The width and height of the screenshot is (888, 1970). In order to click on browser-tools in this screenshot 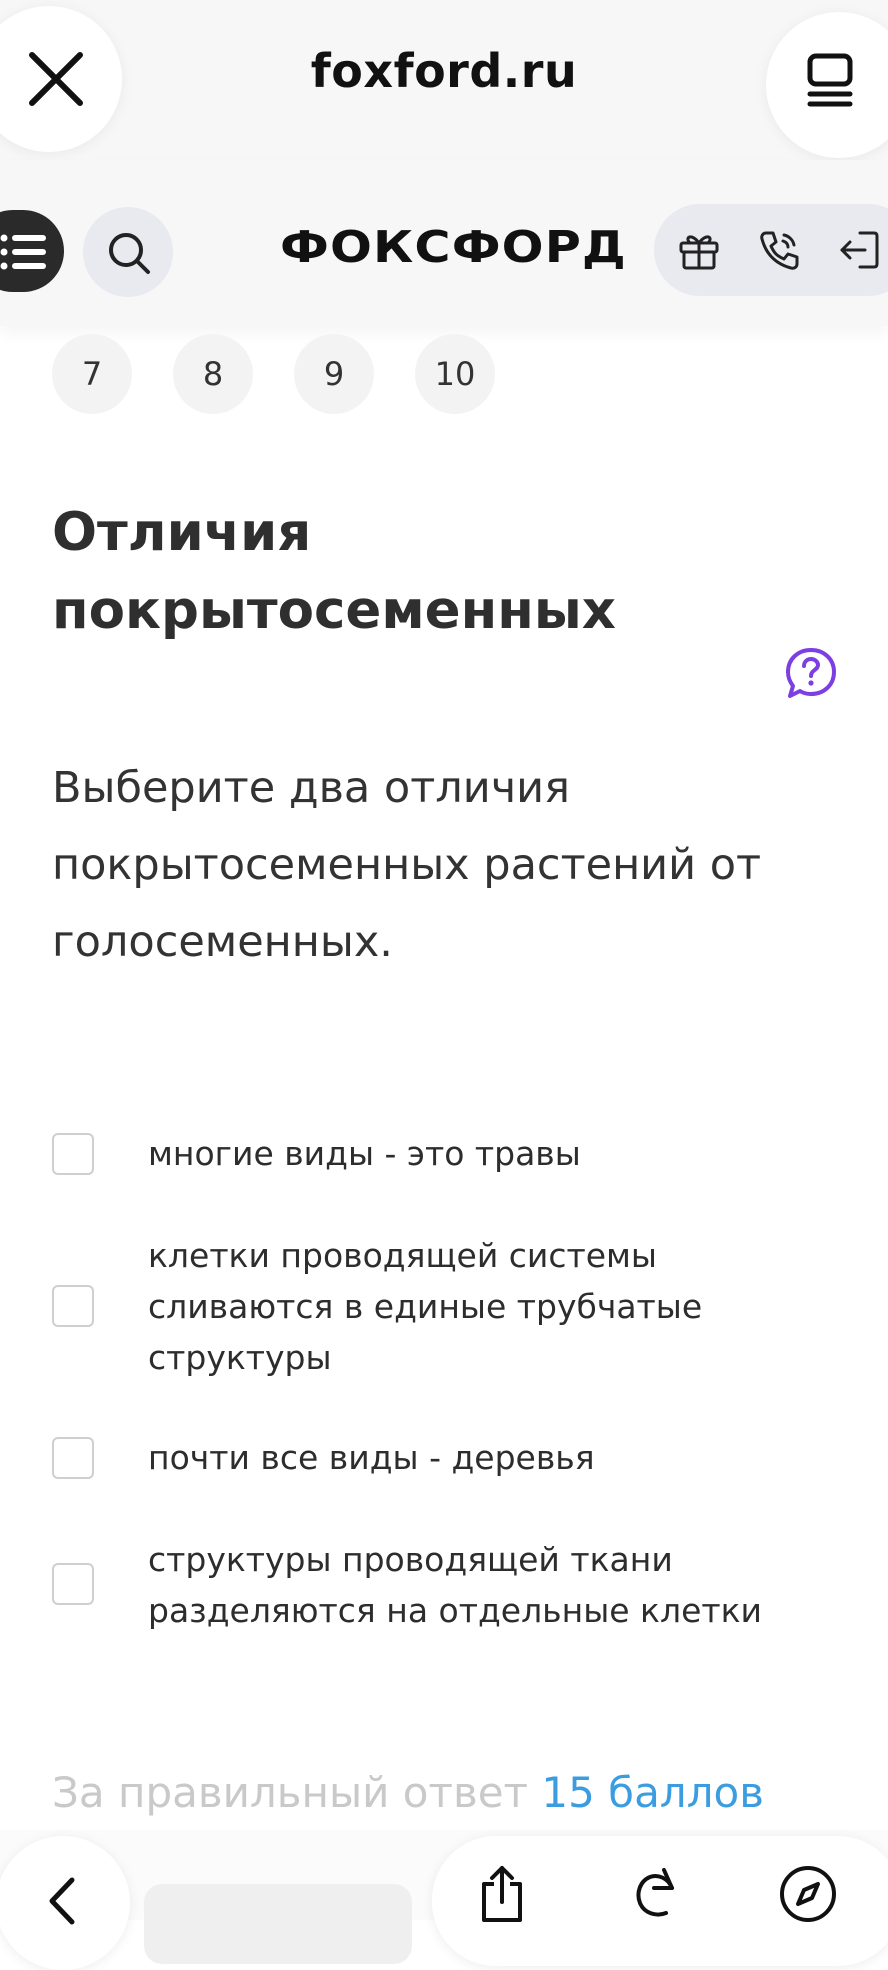, I will do `click(660, 1901)`.